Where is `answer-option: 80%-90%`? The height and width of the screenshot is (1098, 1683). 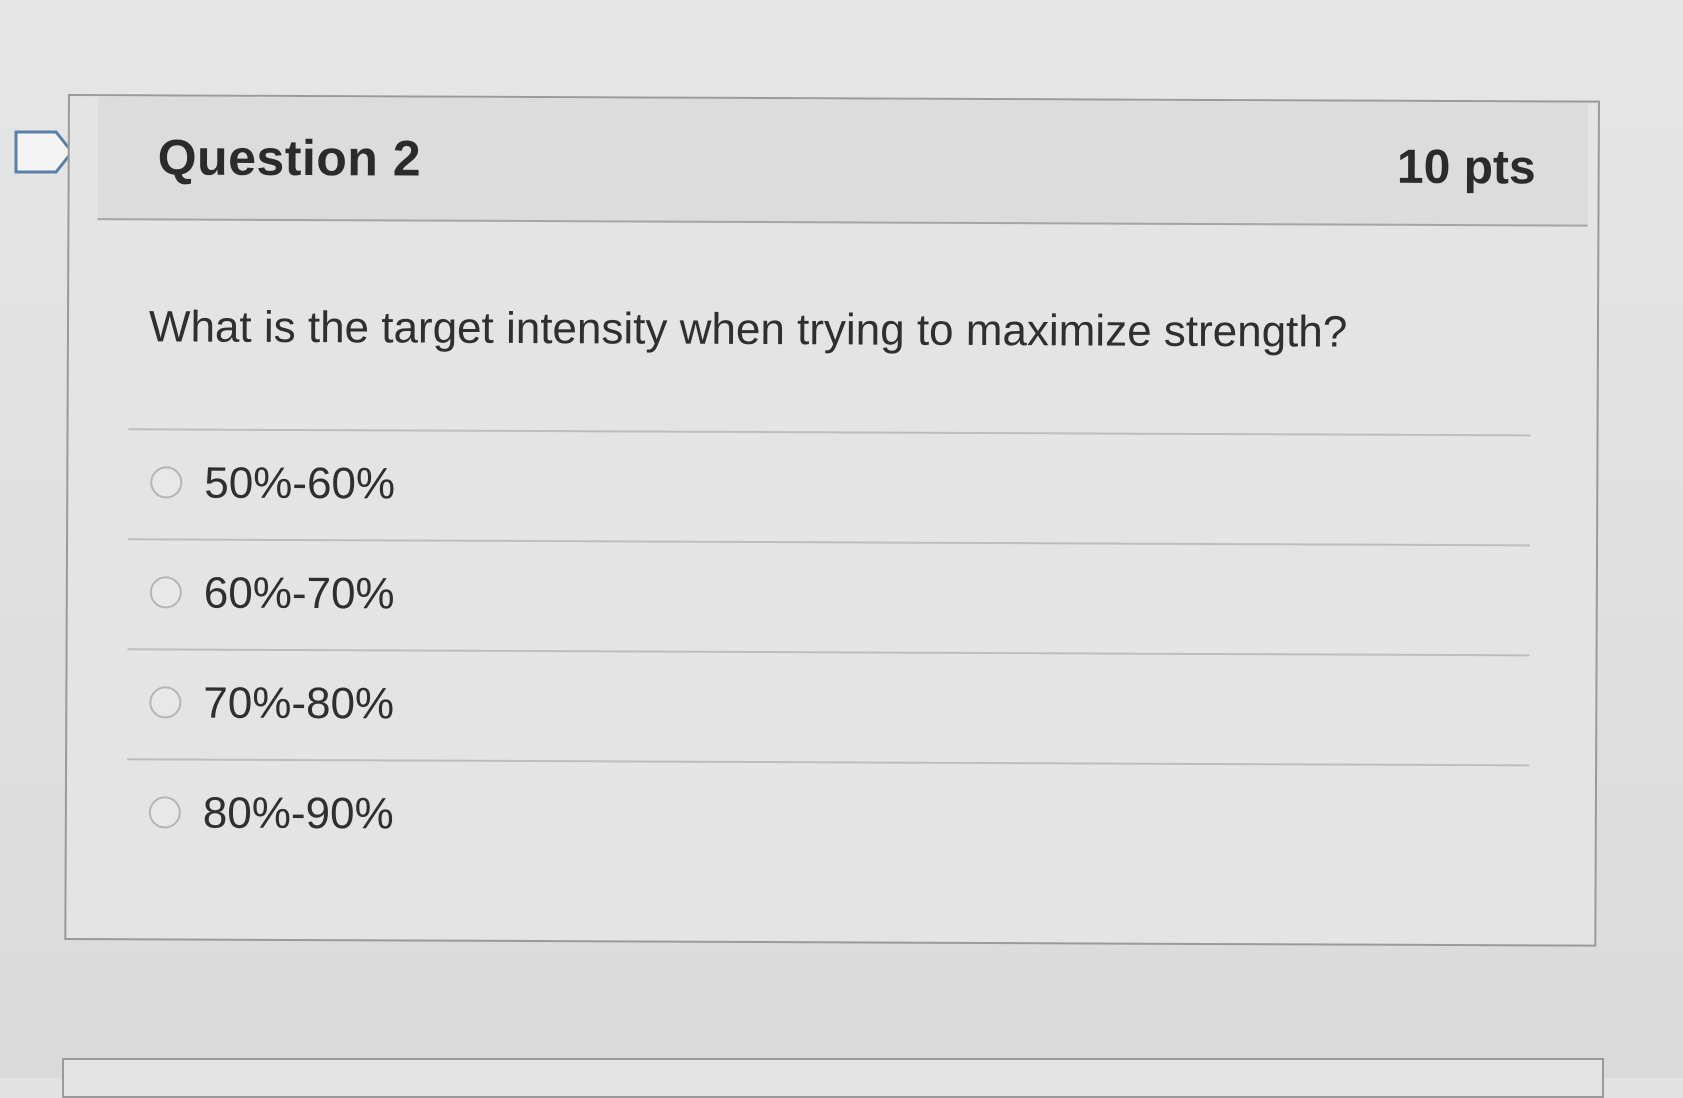
answer-option: 80%-90% is located at coordinates (828, 816).